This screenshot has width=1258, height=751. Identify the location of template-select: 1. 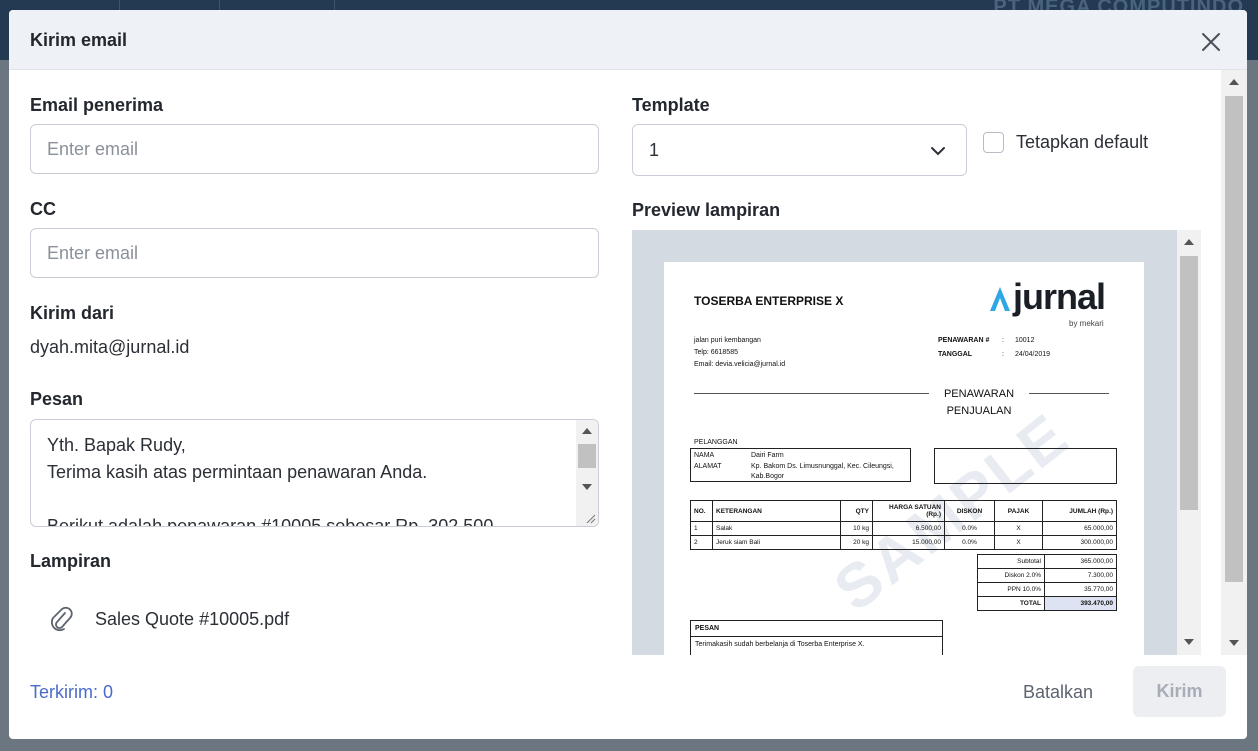
(799, 150).